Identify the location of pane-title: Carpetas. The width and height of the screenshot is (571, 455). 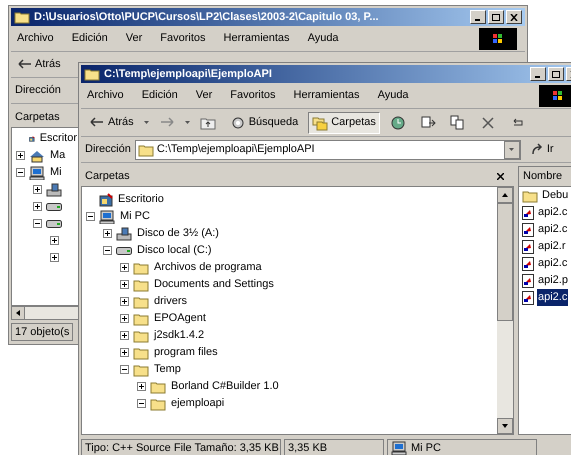
(107, 176).